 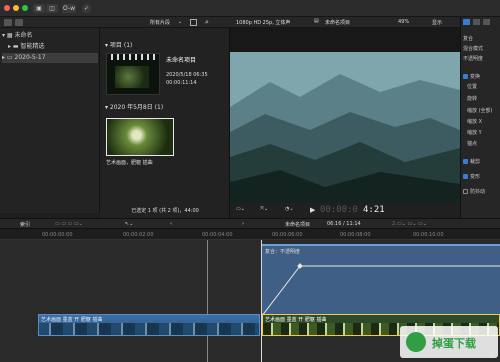 I want to click on sidebar-item-smart-collections: ▸ ▬ 智能精选, so click(x=56, y=47).